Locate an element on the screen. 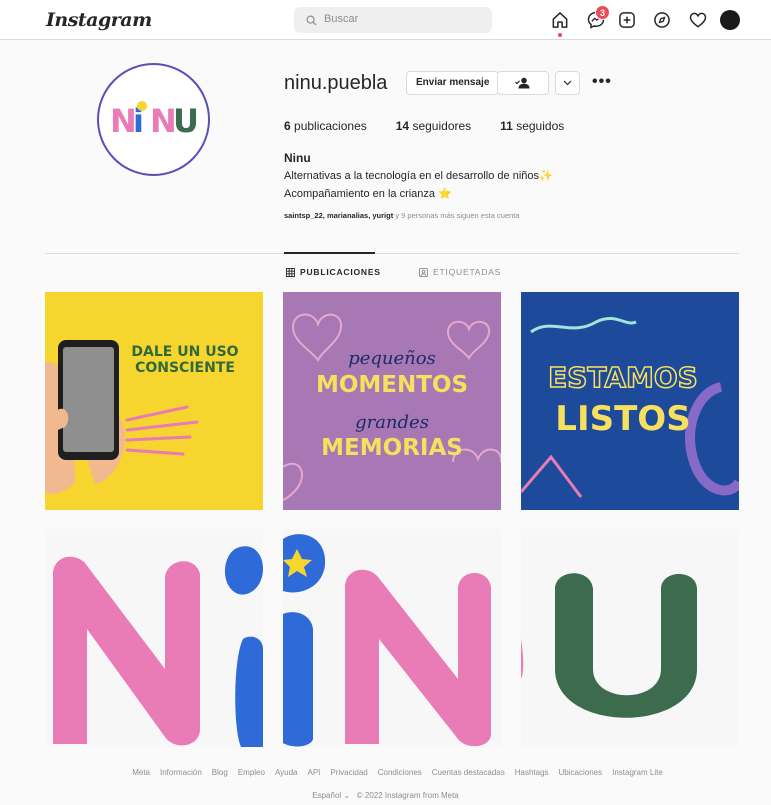 The width and height of the screenshot is (771, 805). footer-link: Blog is located at coordinates (220, 772).